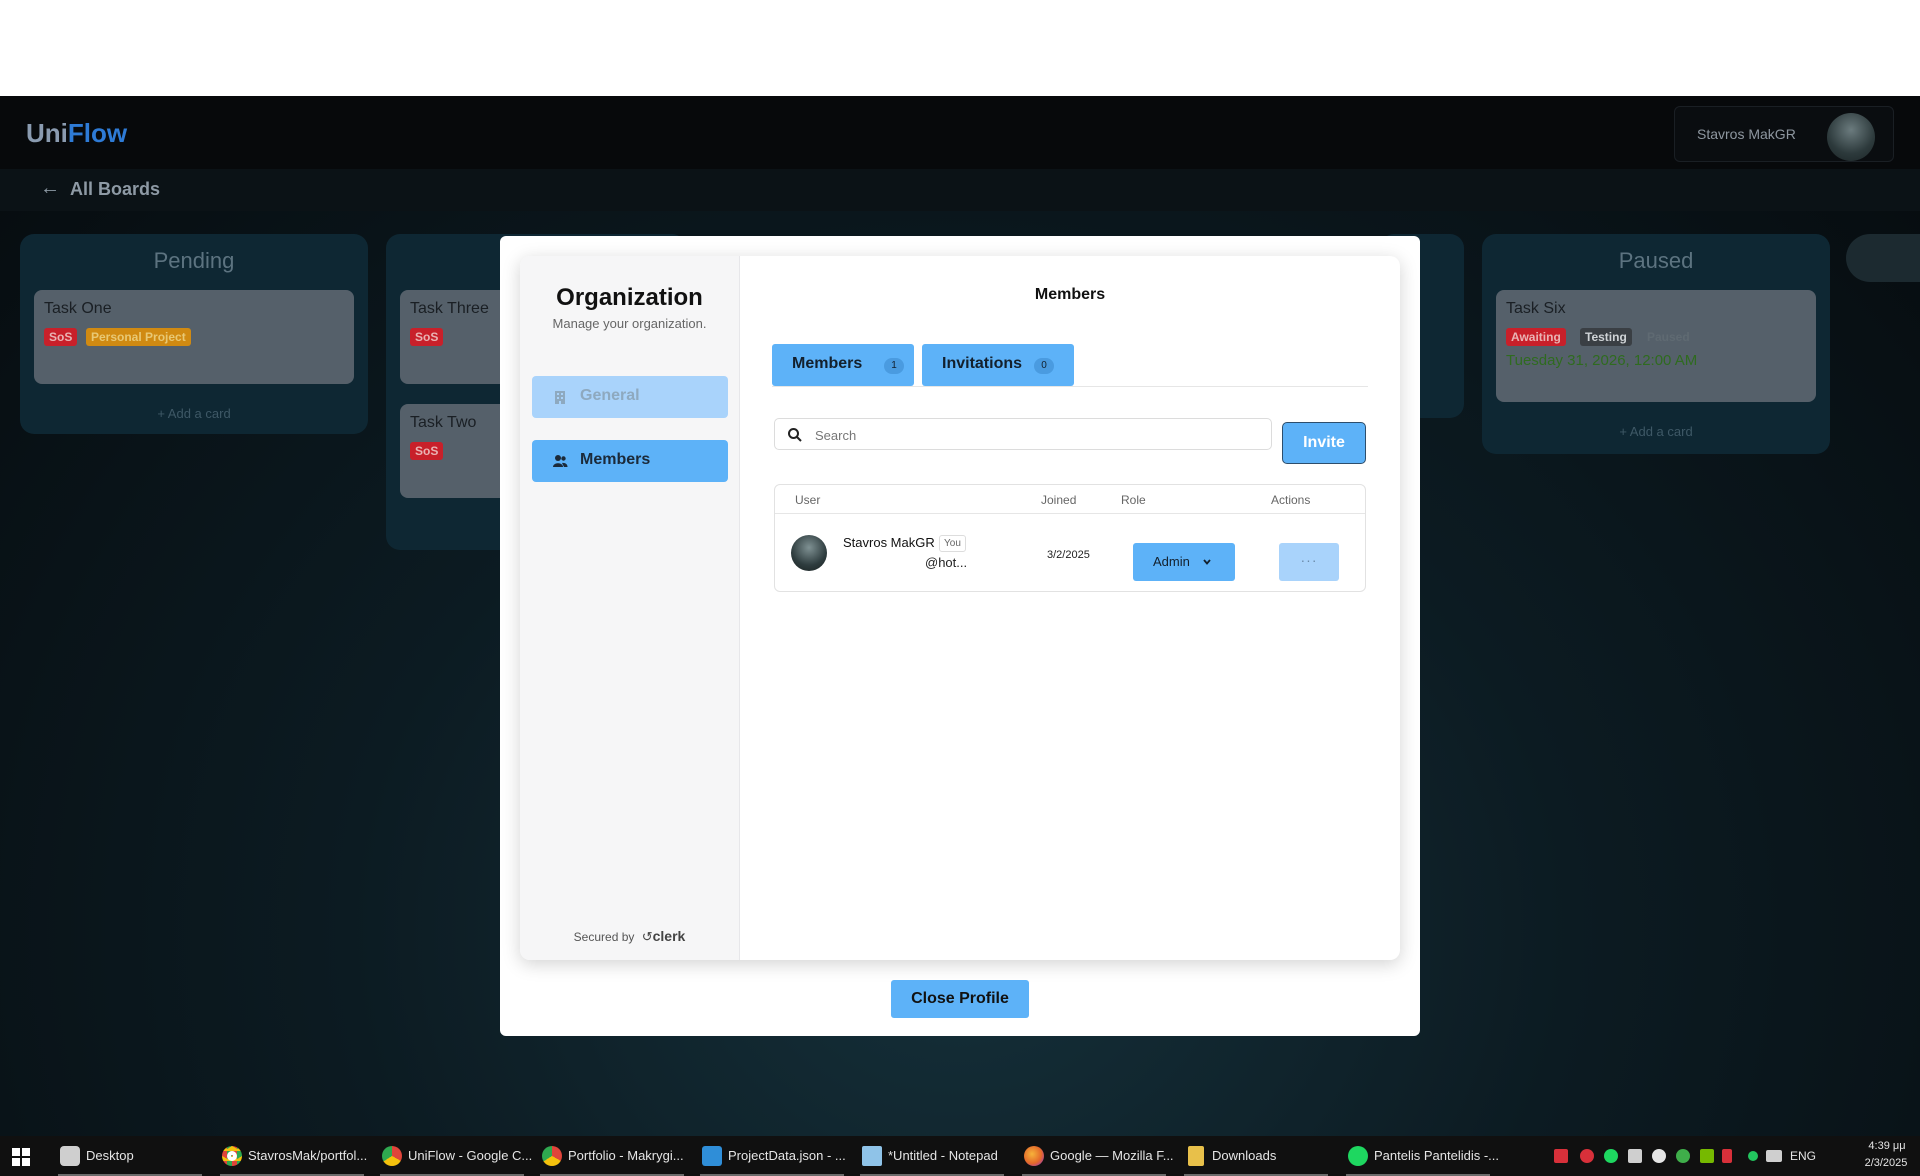 The image size is (1920, 1176). I want to click on taskbar-item-notepad: *Untitled - Notepad, so click(932, 1156).